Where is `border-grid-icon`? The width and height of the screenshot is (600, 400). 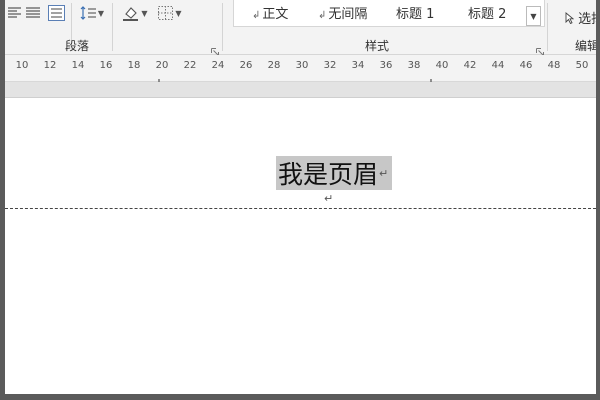 border-grid-icon is located at coordinates (166, 13).